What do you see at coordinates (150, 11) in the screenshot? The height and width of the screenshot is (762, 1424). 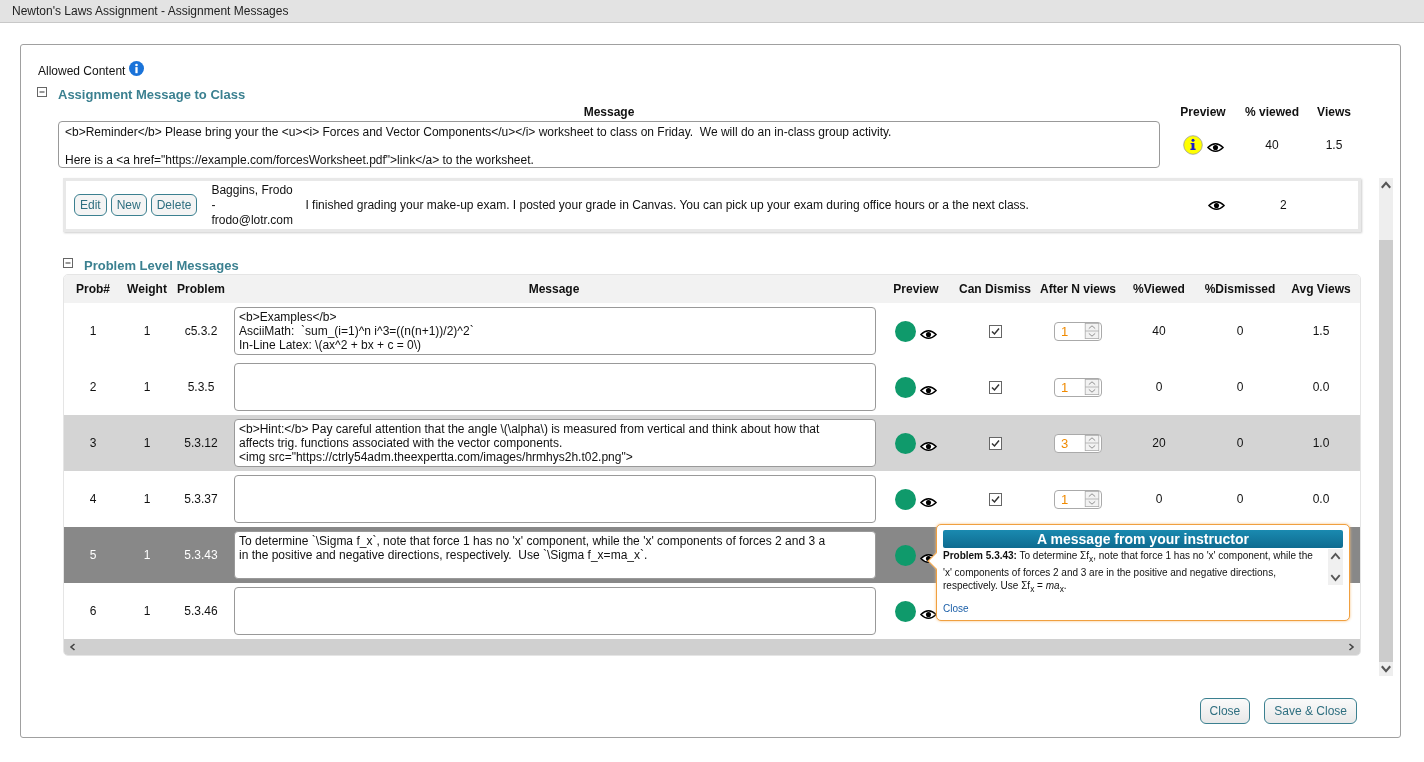 I see `window-title: Newton's Laws Assignment - Assignment Messages` at bounding box center [150, 11].